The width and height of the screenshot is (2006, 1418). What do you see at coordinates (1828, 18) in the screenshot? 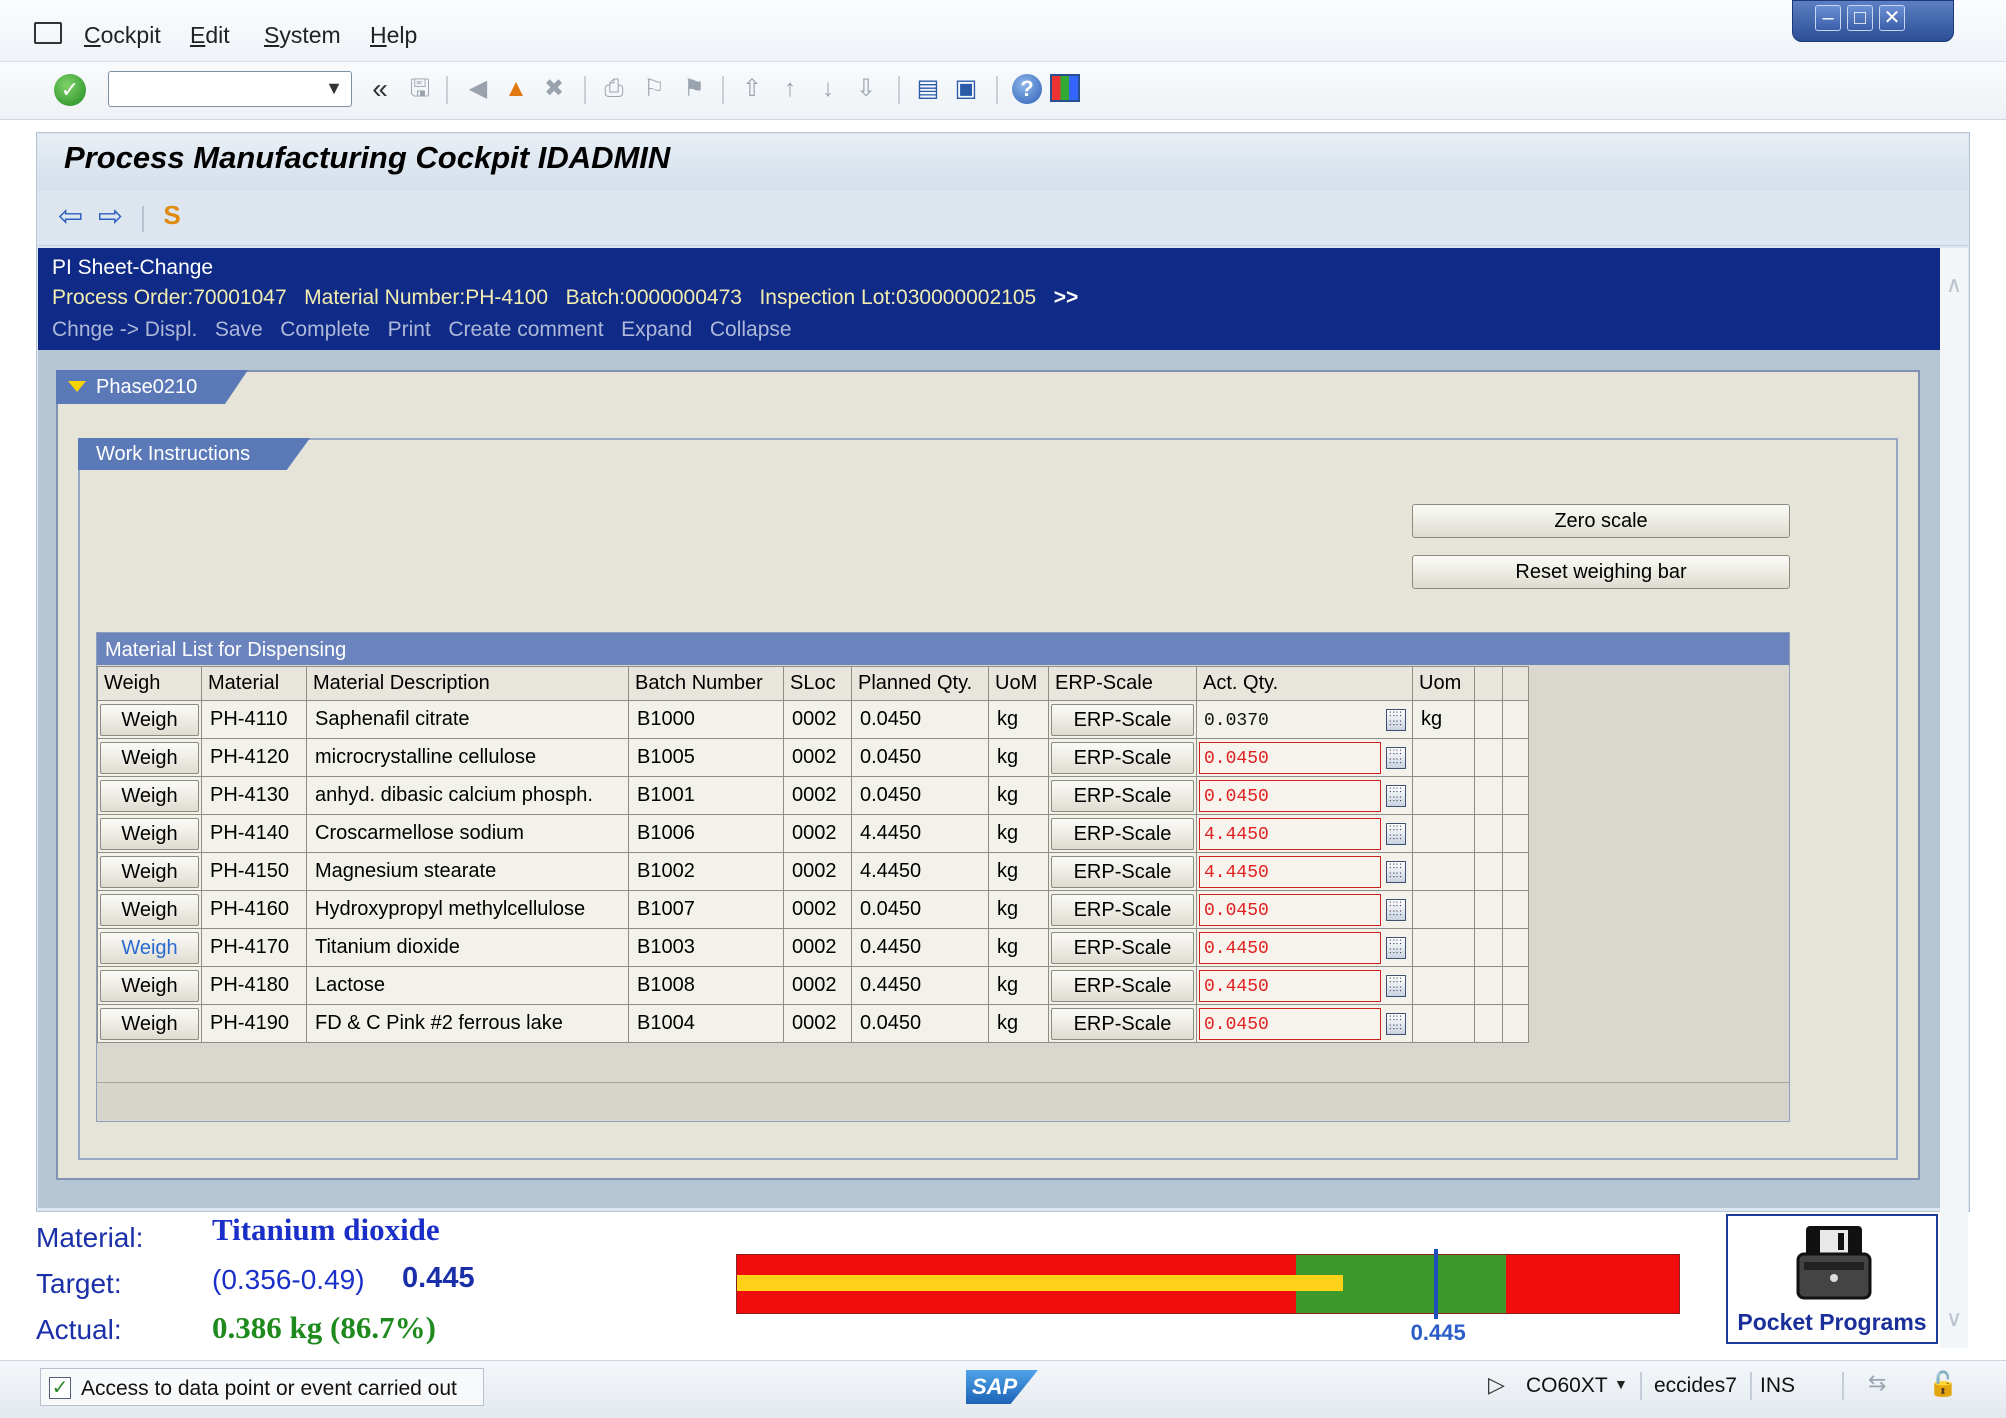
I see `minimize-icon: ‒` at bounding box center [1828, 18].